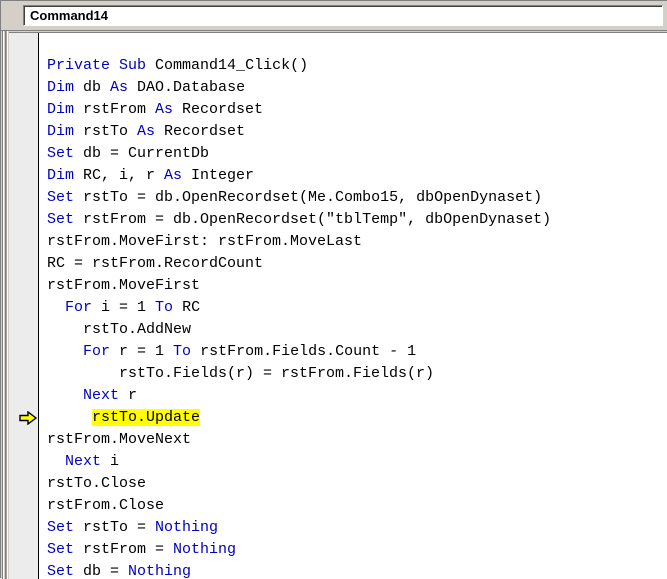 The height and width of the screenshot is (579, 667). I want to click on code-line: RC = rstFrom.RecordCount, so click(353, 264).